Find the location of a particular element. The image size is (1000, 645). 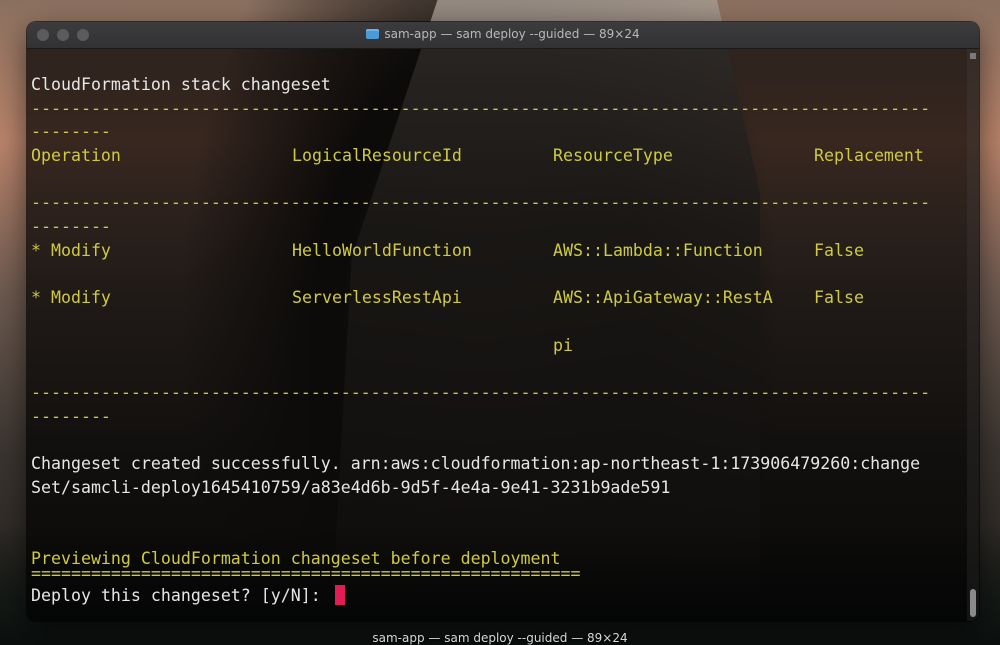

cell-logical-id: HelloWorldFunction is located at coordinates (382, 250).